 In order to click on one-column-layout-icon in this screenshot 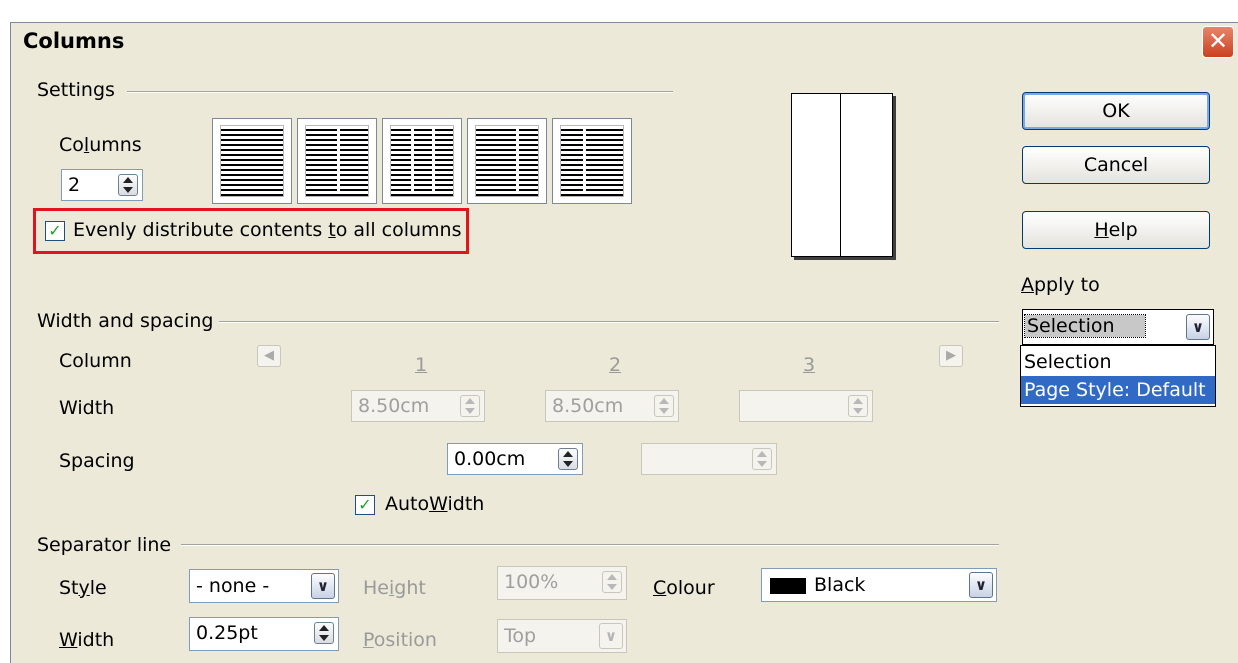, I will do `click(252, 161)`.